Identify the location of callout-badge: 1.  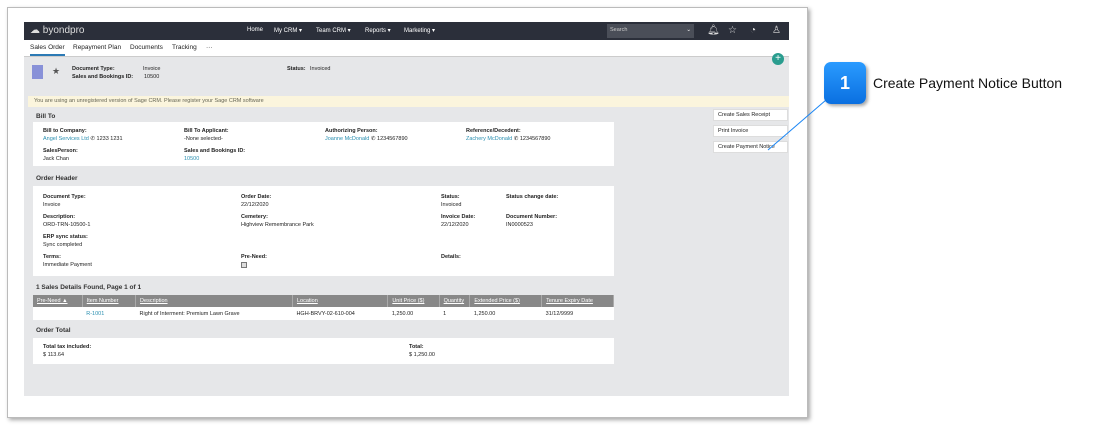
(845, 83).